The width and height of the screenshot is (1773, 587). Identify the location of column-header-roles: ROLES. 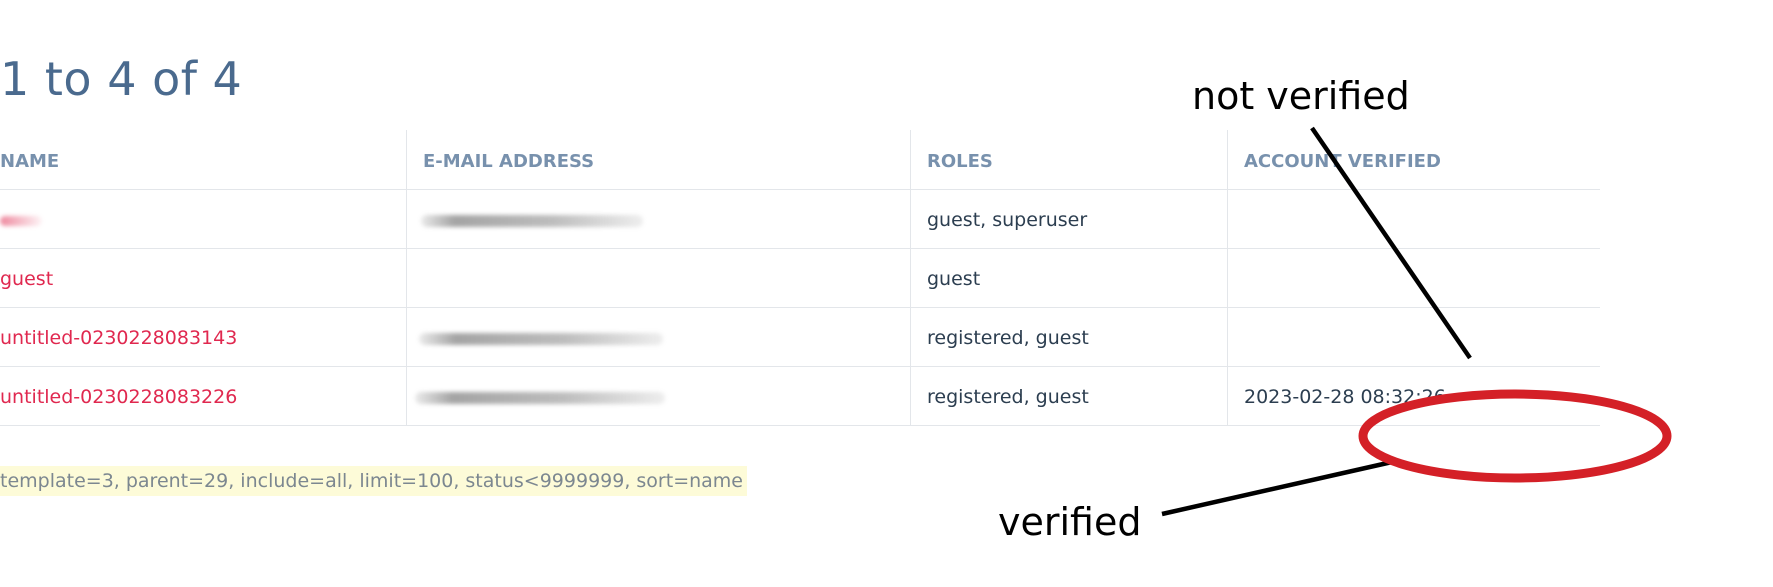
(1069, 160).